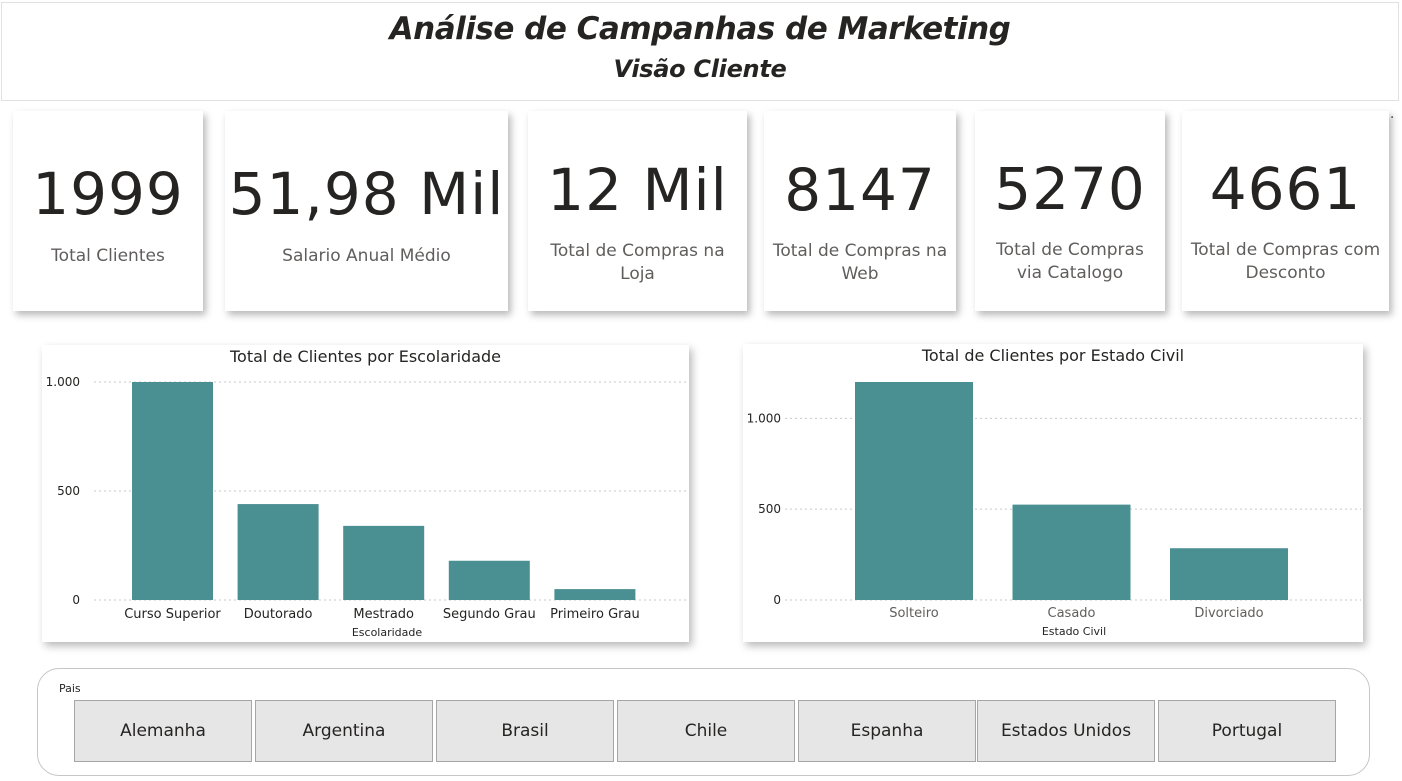  Describe the element at coordinates (366, 256) in the screenshot. I see `kpi-label: Salario Anual Médio` at that location.